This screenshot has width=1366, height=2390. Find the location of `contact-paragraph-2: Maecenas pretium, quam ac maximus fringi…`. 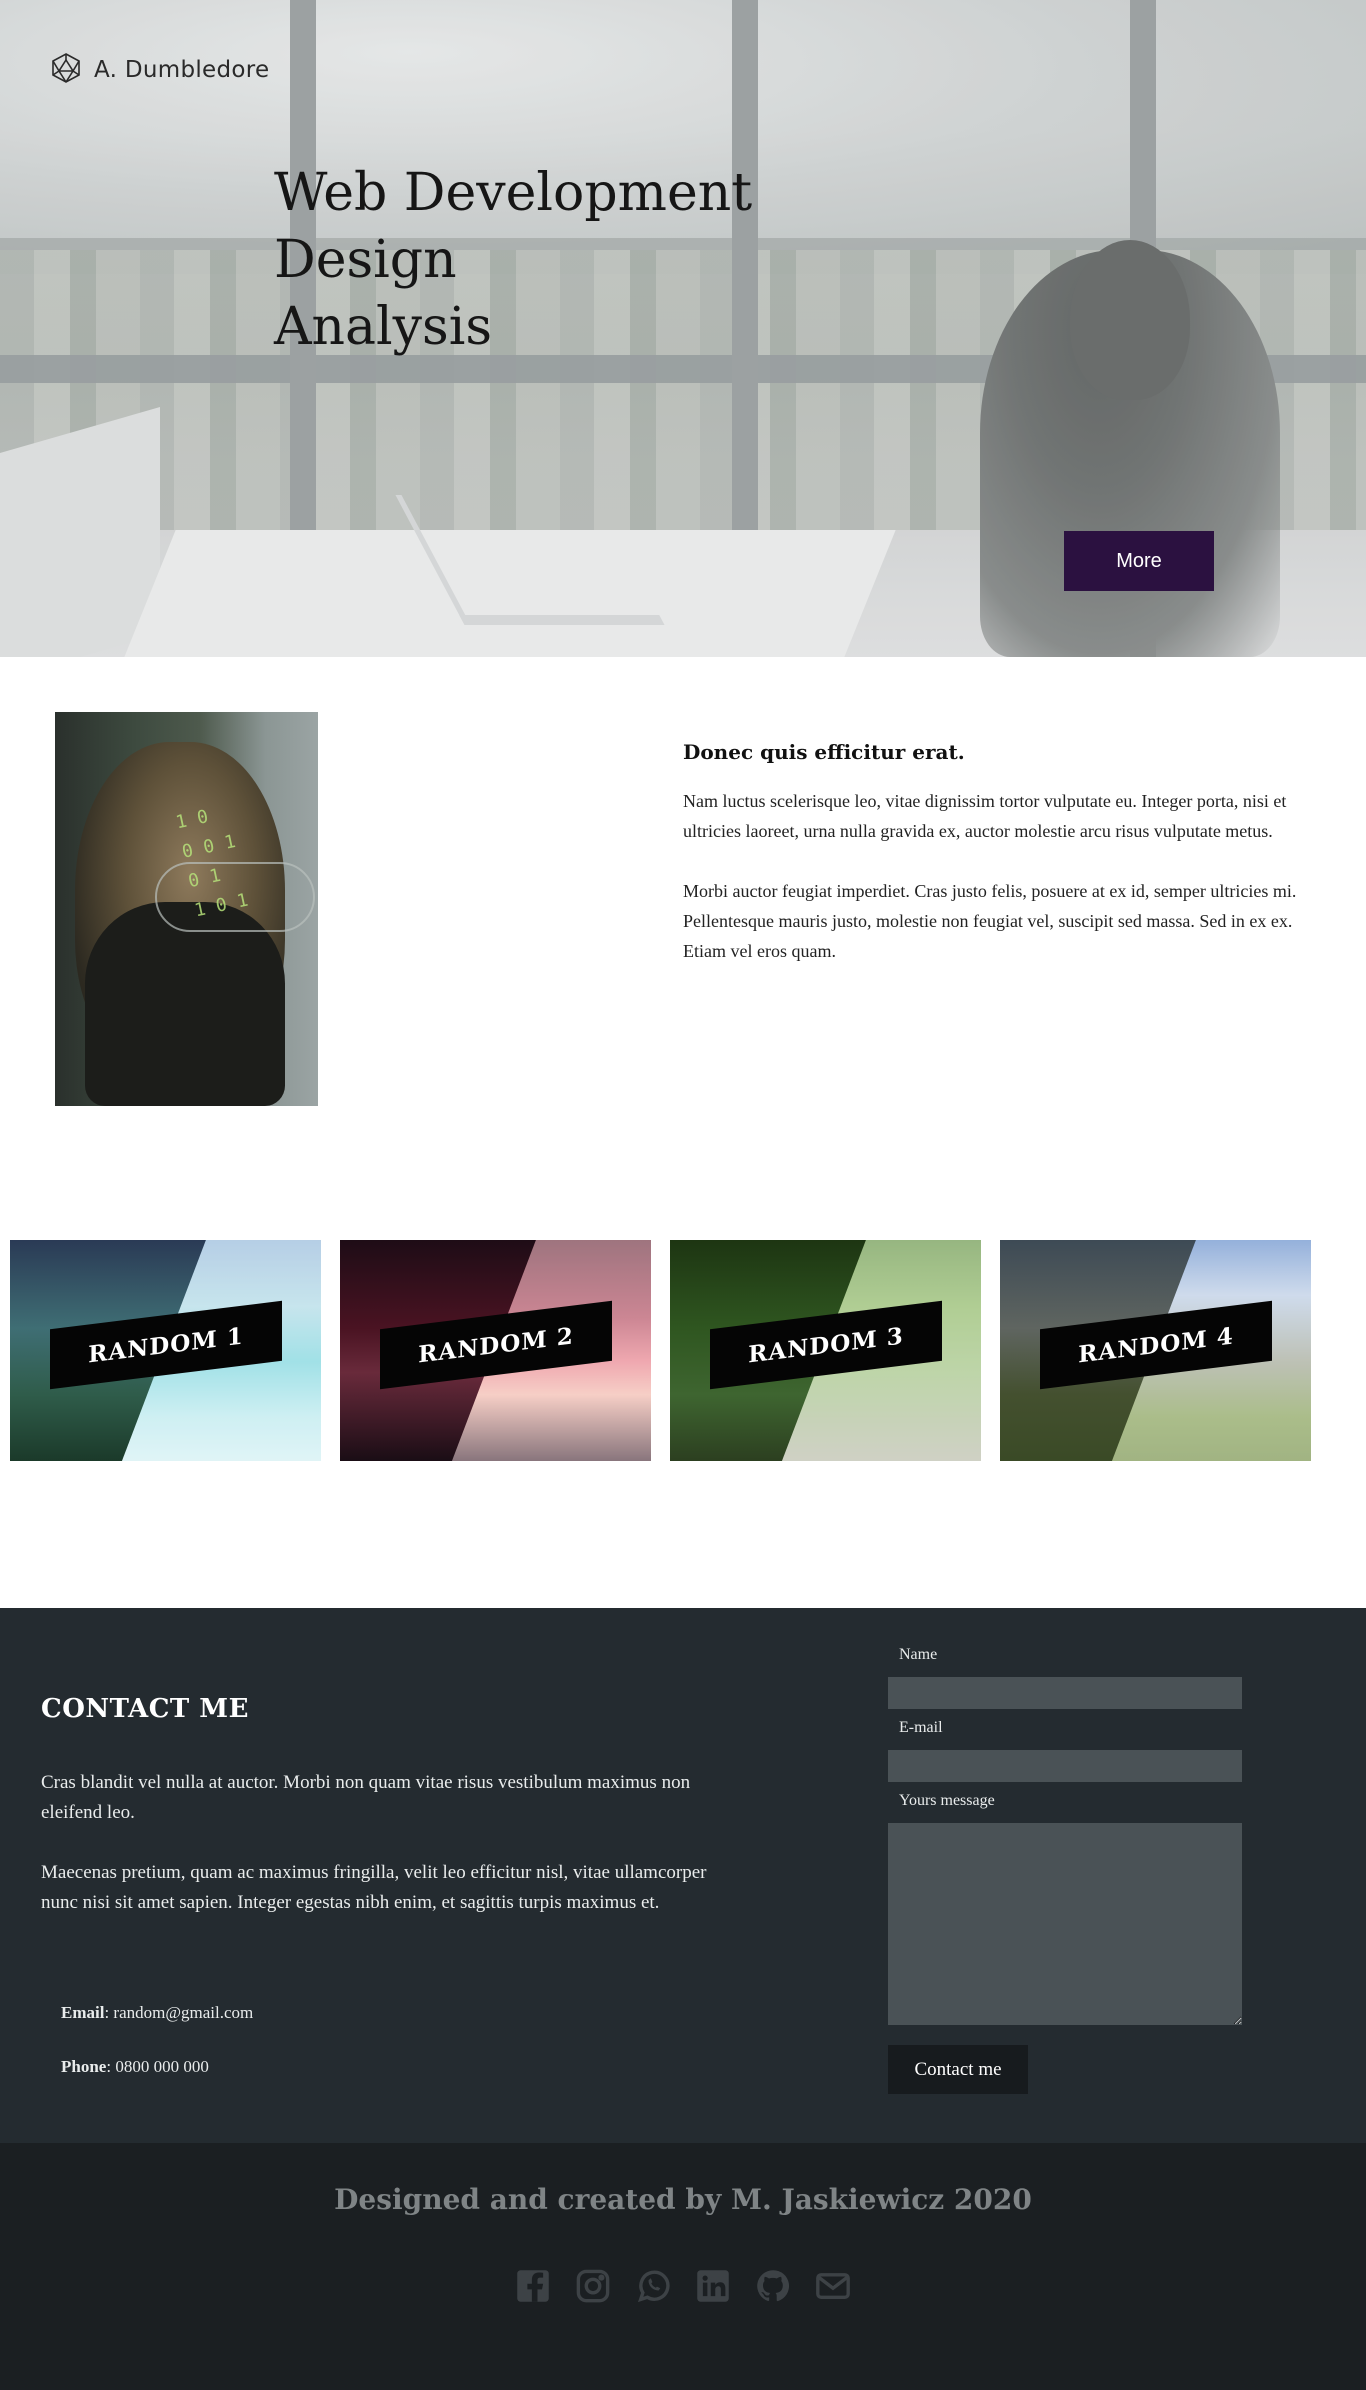

contact-paragraph-2: Maecenas pretium, quam ac maximus fringi… is located at coordinates (374, 1887).